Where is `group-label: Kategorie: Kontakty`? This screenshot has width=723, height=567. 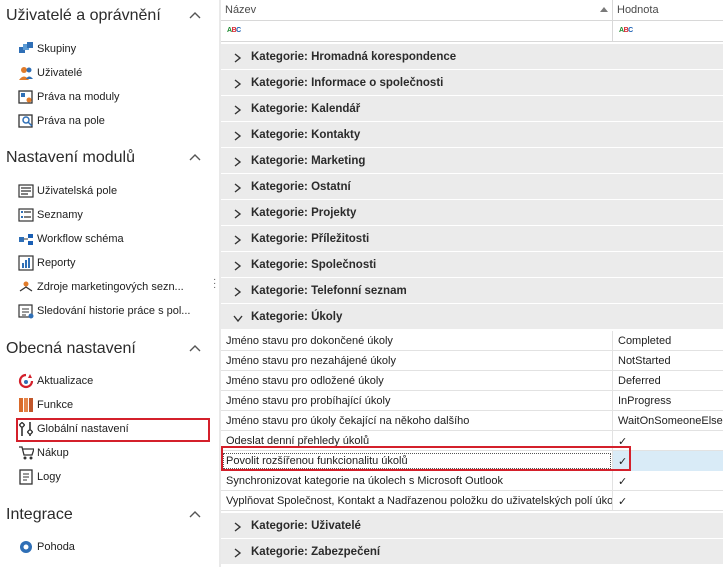
group-label: Kategorie: Kontakty is located at coordinates (306, 135).